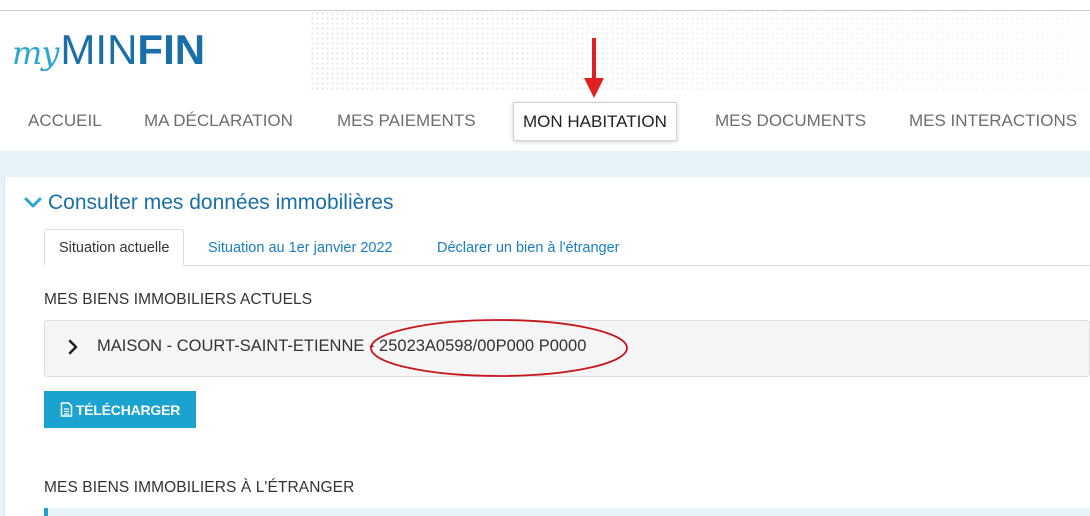 The width and height of the screenshot is (1090, 516). I want to click on nav-item-mes-paiements: MES PAIEMENTS, so click(406, 121).